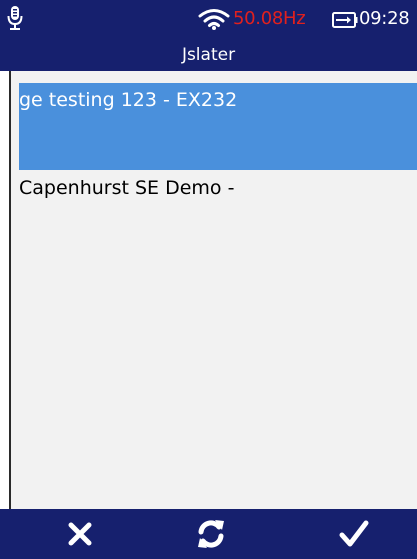 Image resolution: width=417 pixels, height=559 pixels. Describe the element at coordinates (214, 19) in the screenshot. I see `wifi-icon` at that location.